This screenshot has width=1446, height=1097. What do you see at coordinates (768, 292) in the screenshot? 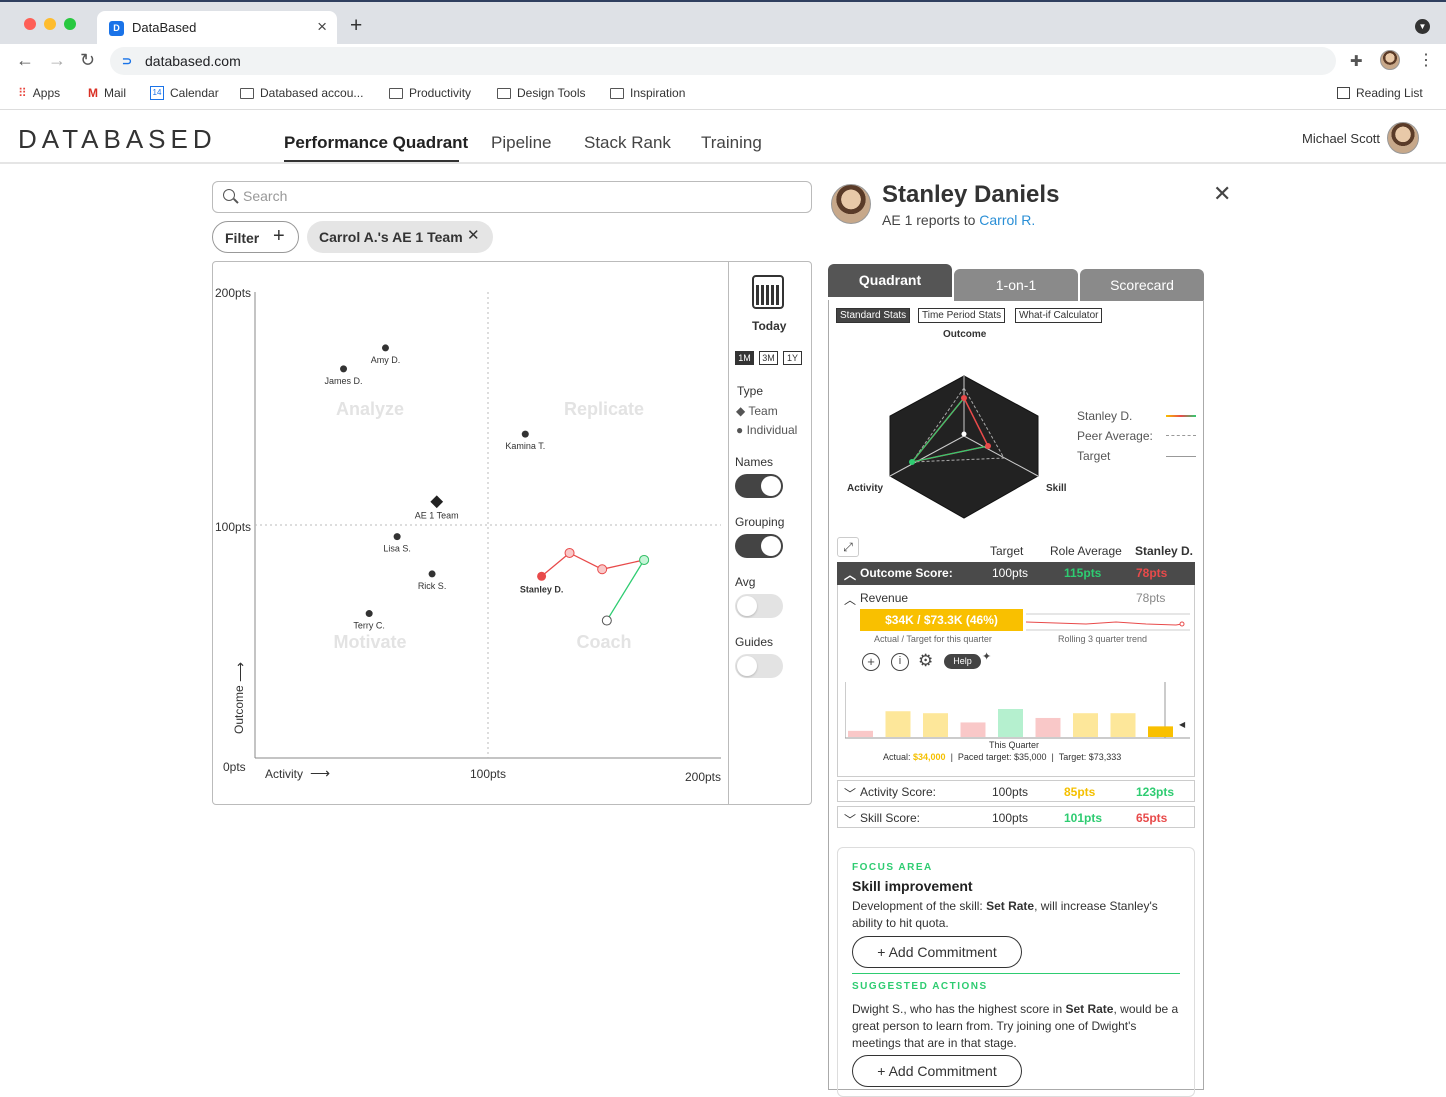
I see `calendar-date-icon` at bounding box center [768, 292].